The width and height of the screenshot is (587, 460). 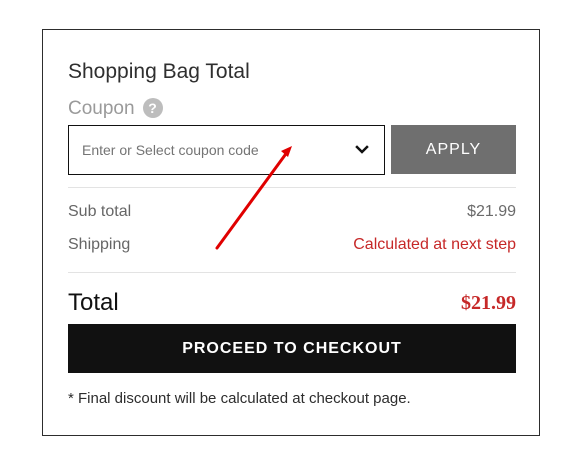 I want to click on shipping-row: Shipping Calculated at next step, so click(x=292, y=245).